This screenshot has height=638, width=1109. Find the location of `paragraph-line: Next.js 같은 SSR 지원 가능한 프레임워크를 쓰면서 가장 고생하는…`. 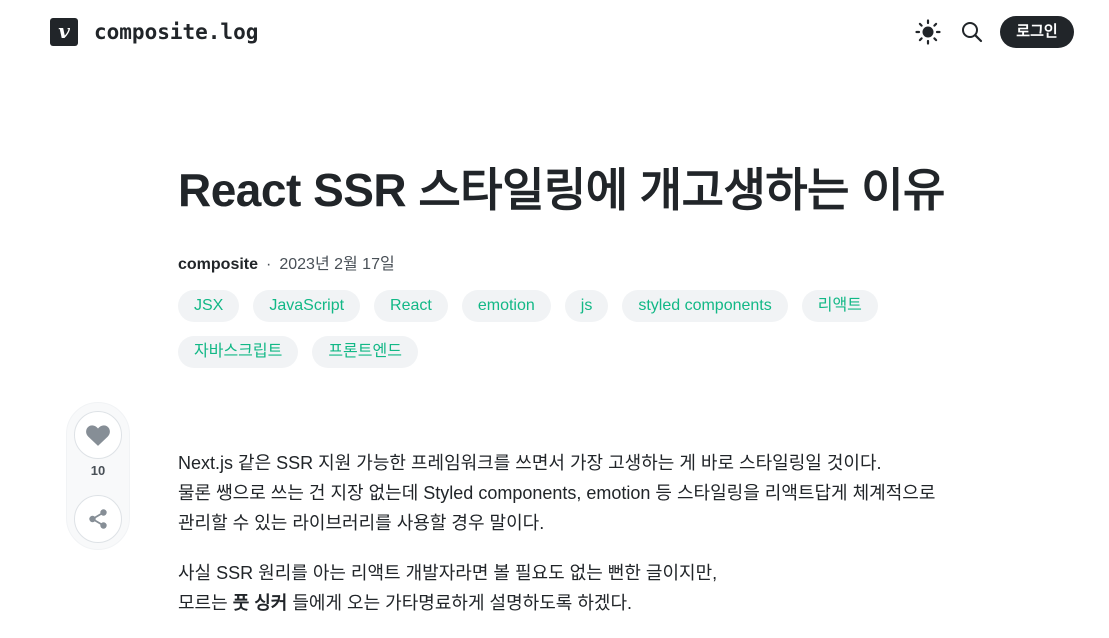

paragraph-line: Next.js 같은 SSR 지원 가능한 프레임워크를 쓰면서 가장 고생하는… is located at coordinates (530, 463).